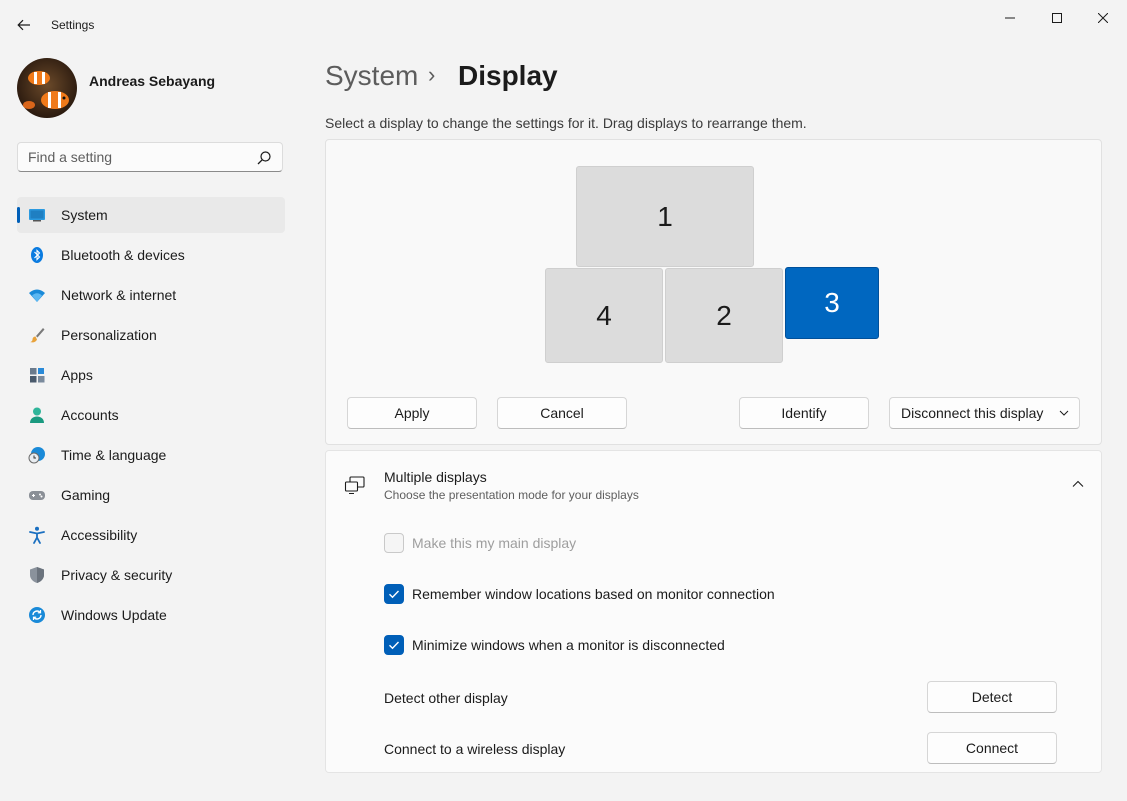  I want to click on minimize-windows-checkbox, so click(394, 645).